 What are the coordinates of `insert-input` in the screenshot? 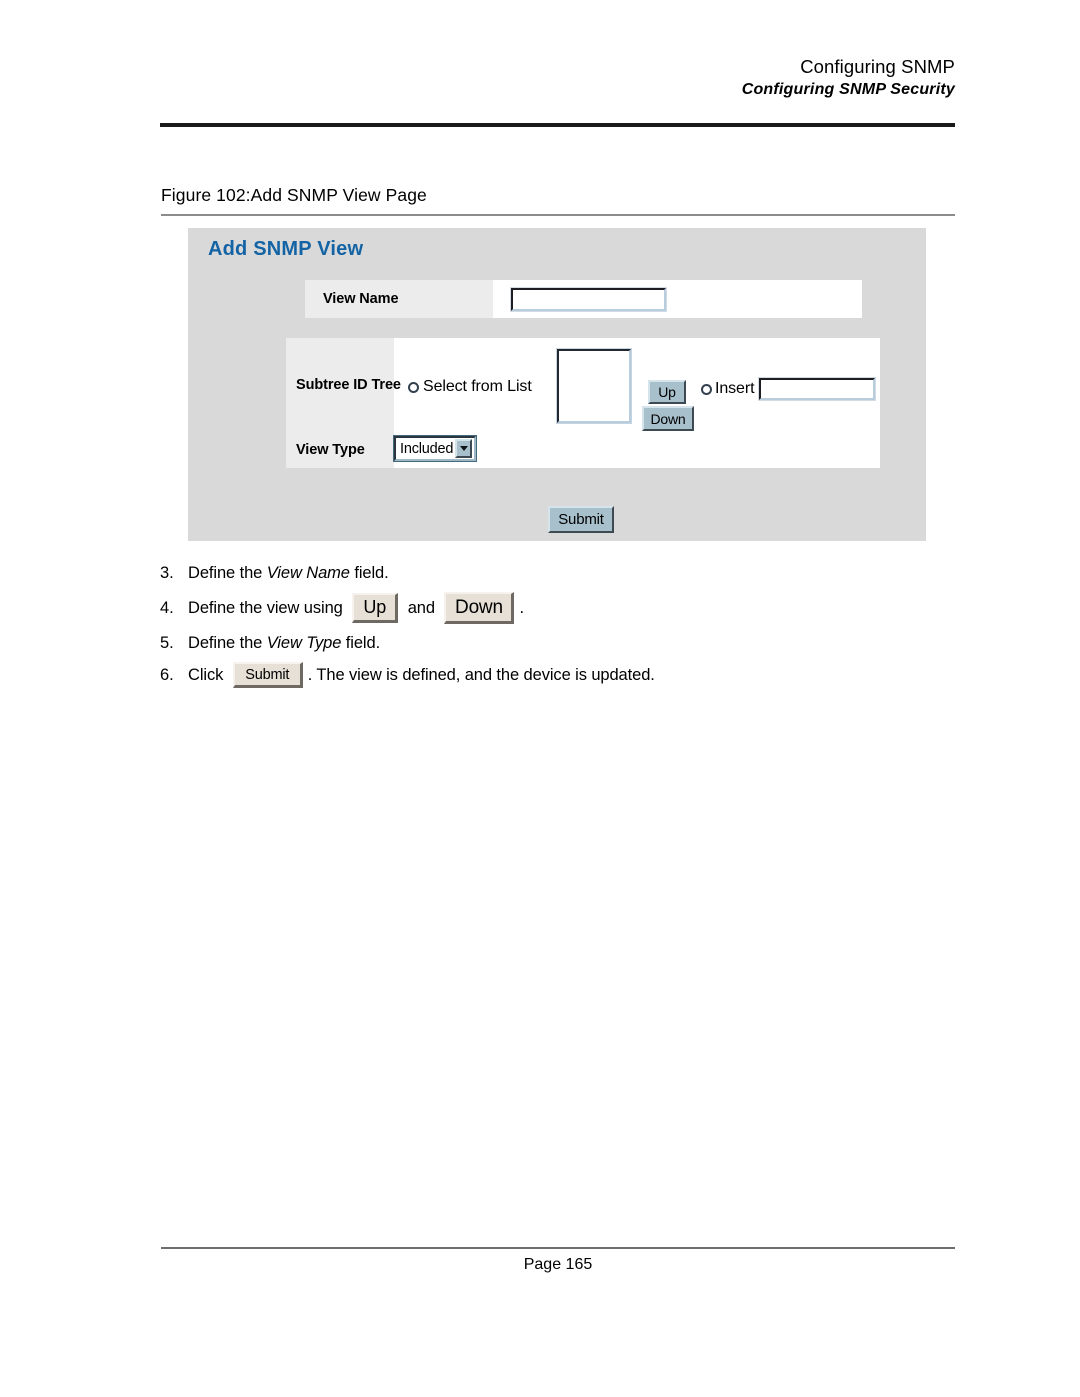 It's located at (817, 389).